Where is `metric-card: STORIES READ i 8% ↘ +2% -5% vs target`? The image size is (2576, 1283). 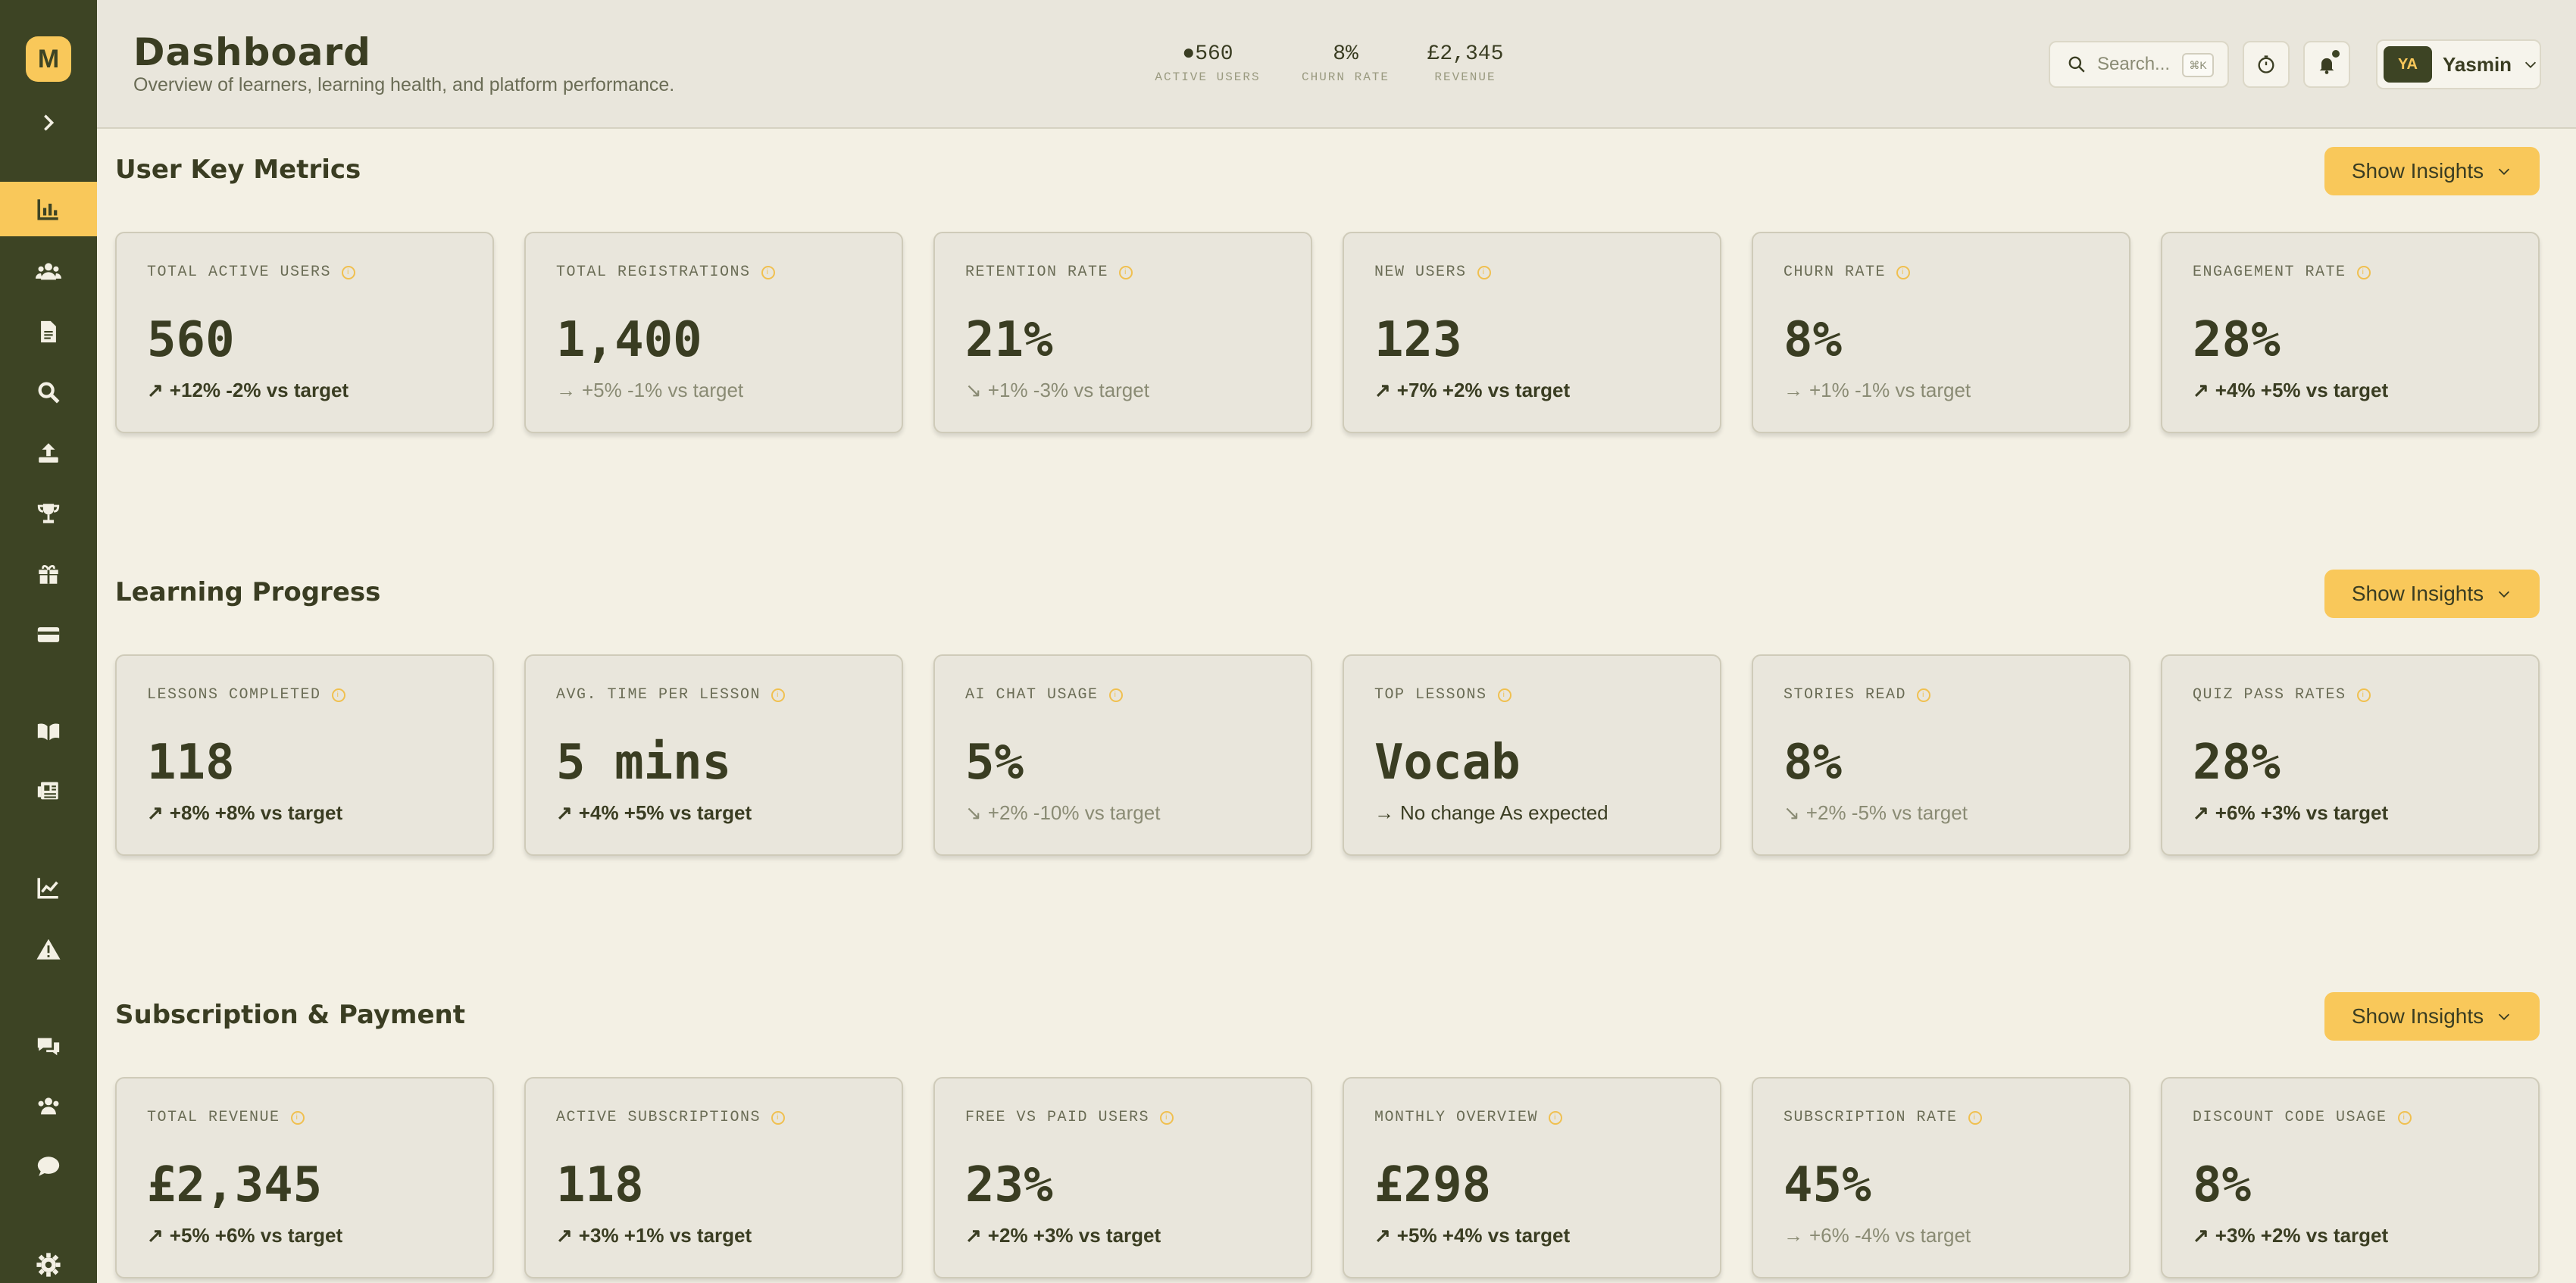 metric-card: STORIES READ i 8% ↘ +2% -5% vs target is located at coordinates (1942, 755).